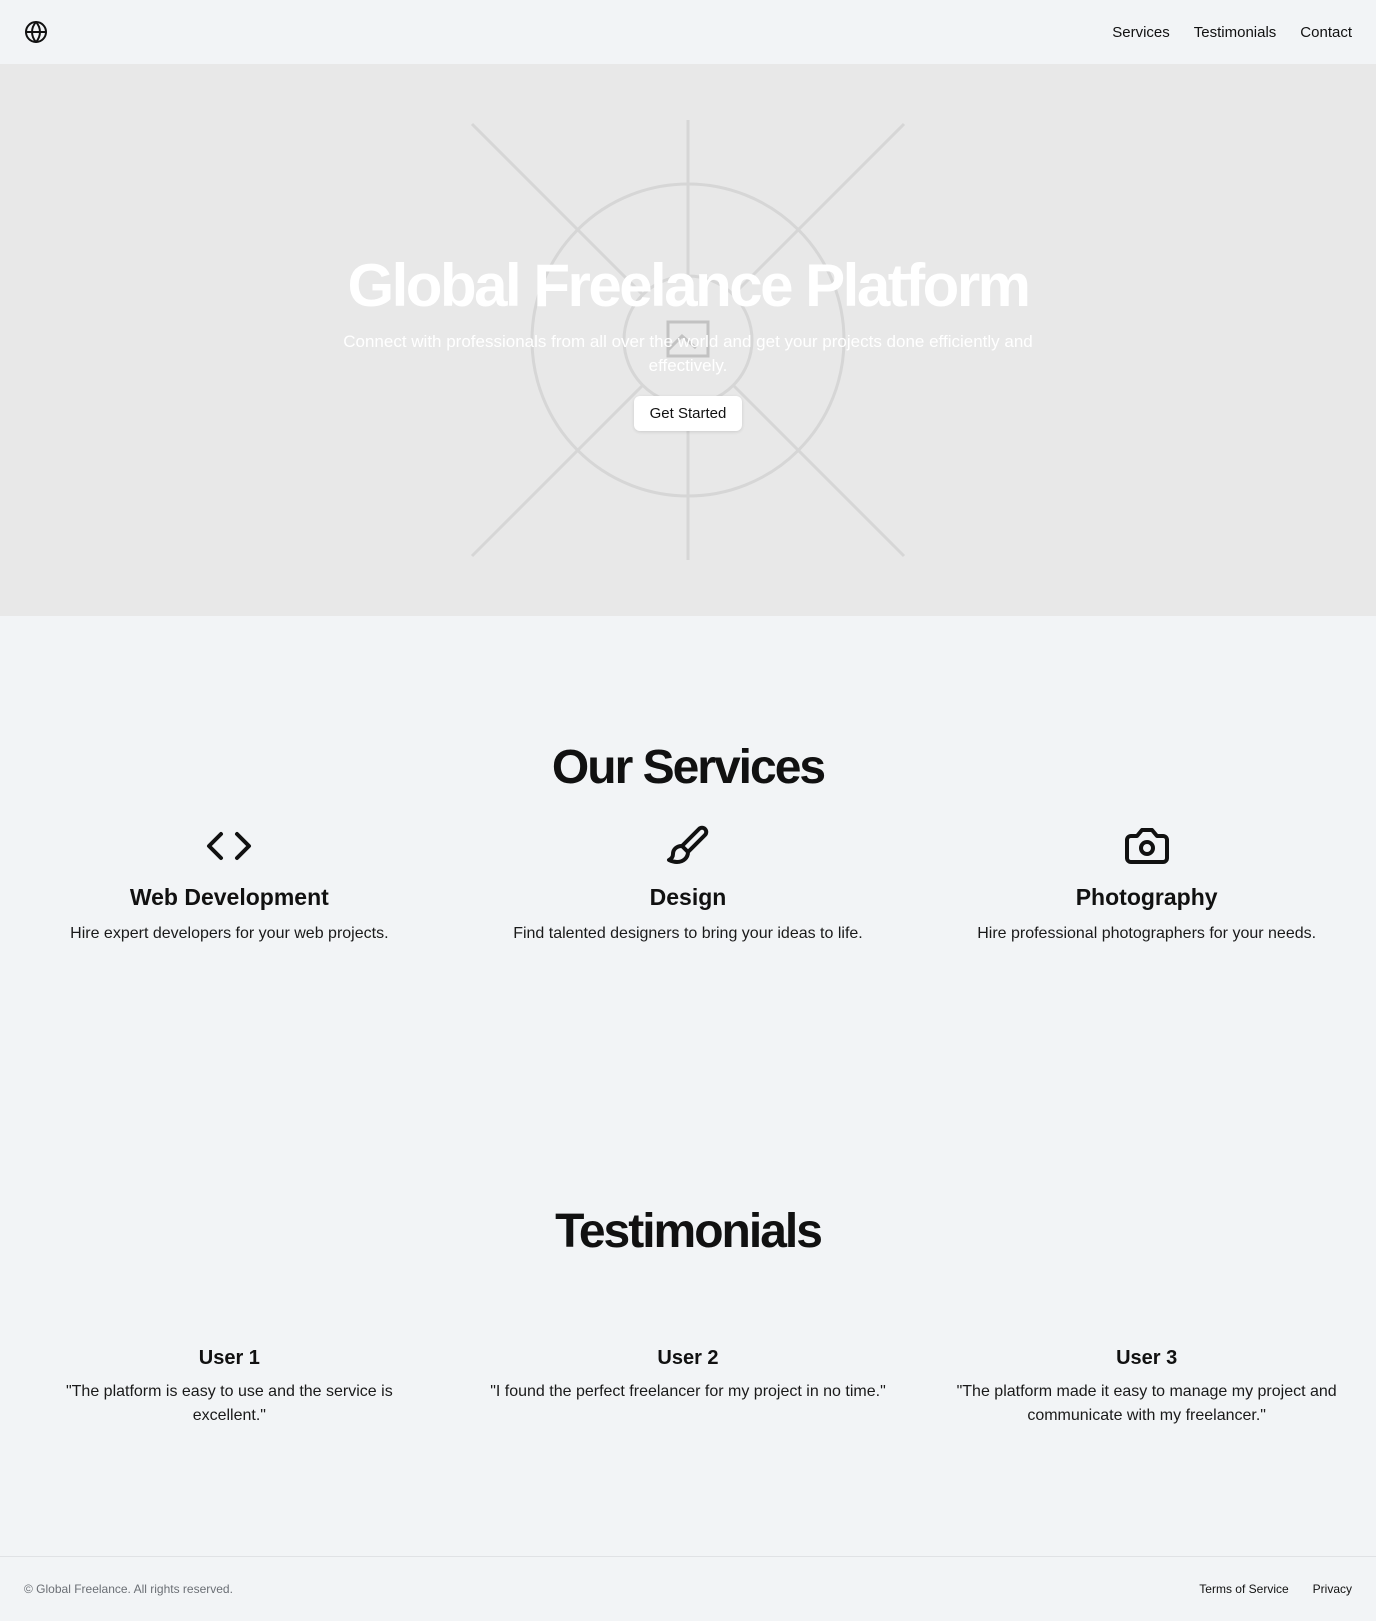  Describe the element at coordinates (689, 1231) in the screenshot. I see `testimonials-heading: Testimonials` at that location.